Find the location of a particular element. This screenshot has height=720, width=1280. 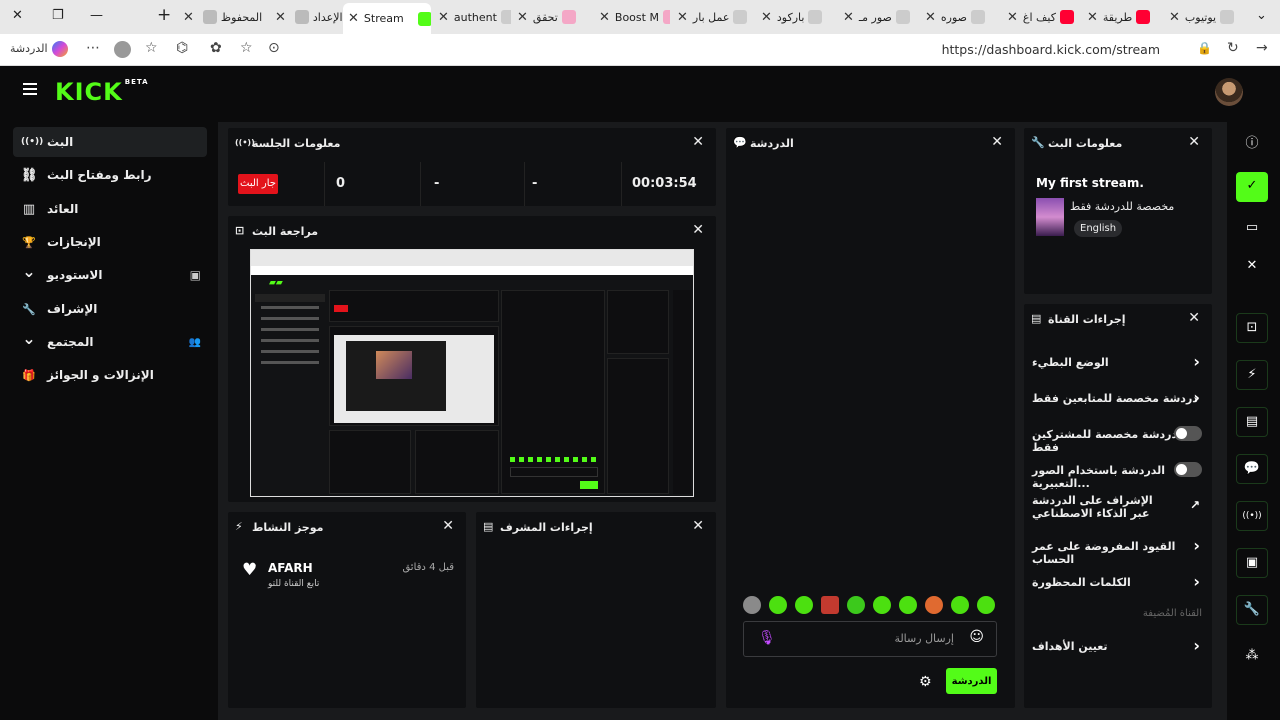

panel-header: ((•)) معلومات الجلسة ✕ is located at coordinates (469, 142).